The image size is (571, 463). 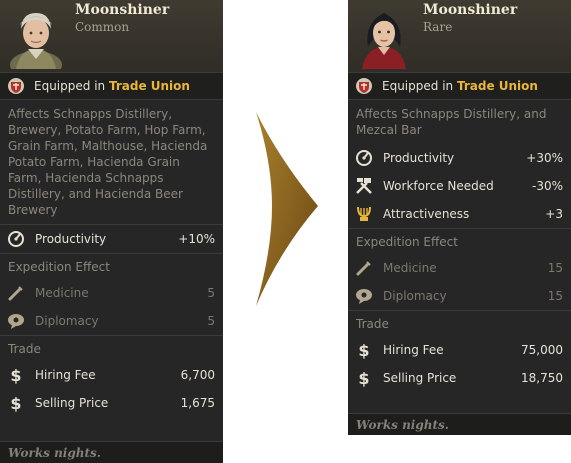 What do you see at coordinates (544, 158) in the screenshot?
I see `stat-value: +30%` at bounding box center [544, 158].